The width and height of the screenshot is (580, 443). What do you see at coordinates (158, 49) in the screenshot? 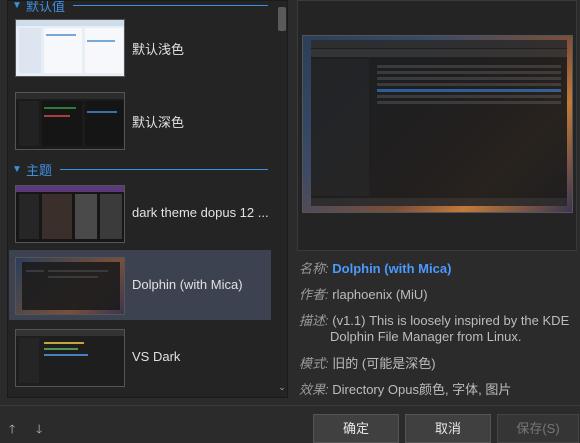
I see `theme-name: 默认浅色` at bounding box center [158, 49].